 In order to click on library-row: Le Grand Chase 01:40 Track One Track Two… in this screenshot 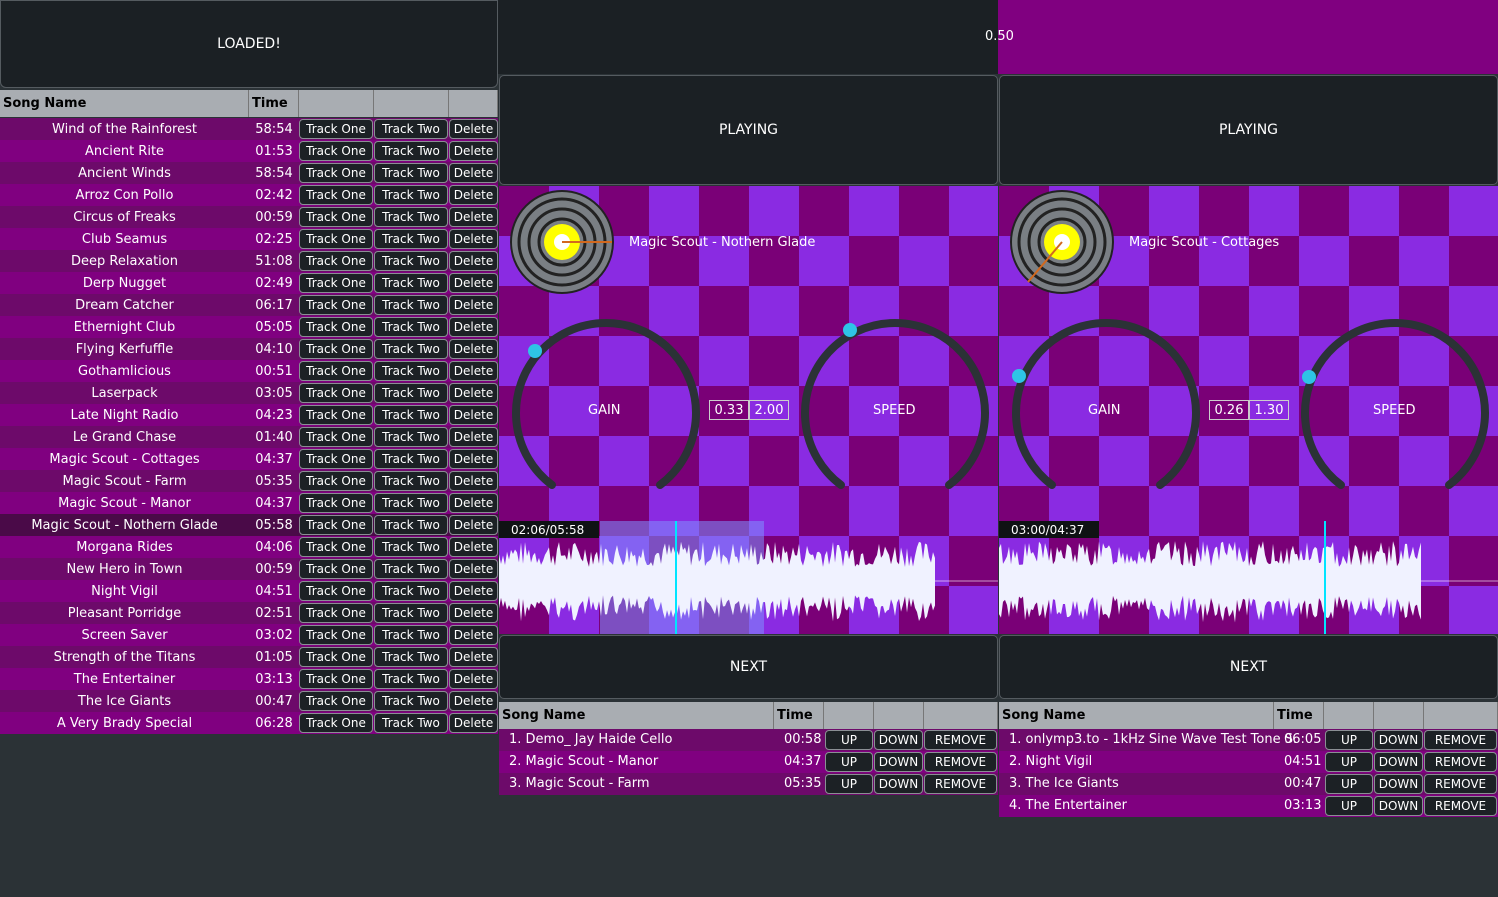, I will do `click(249, 437)`.